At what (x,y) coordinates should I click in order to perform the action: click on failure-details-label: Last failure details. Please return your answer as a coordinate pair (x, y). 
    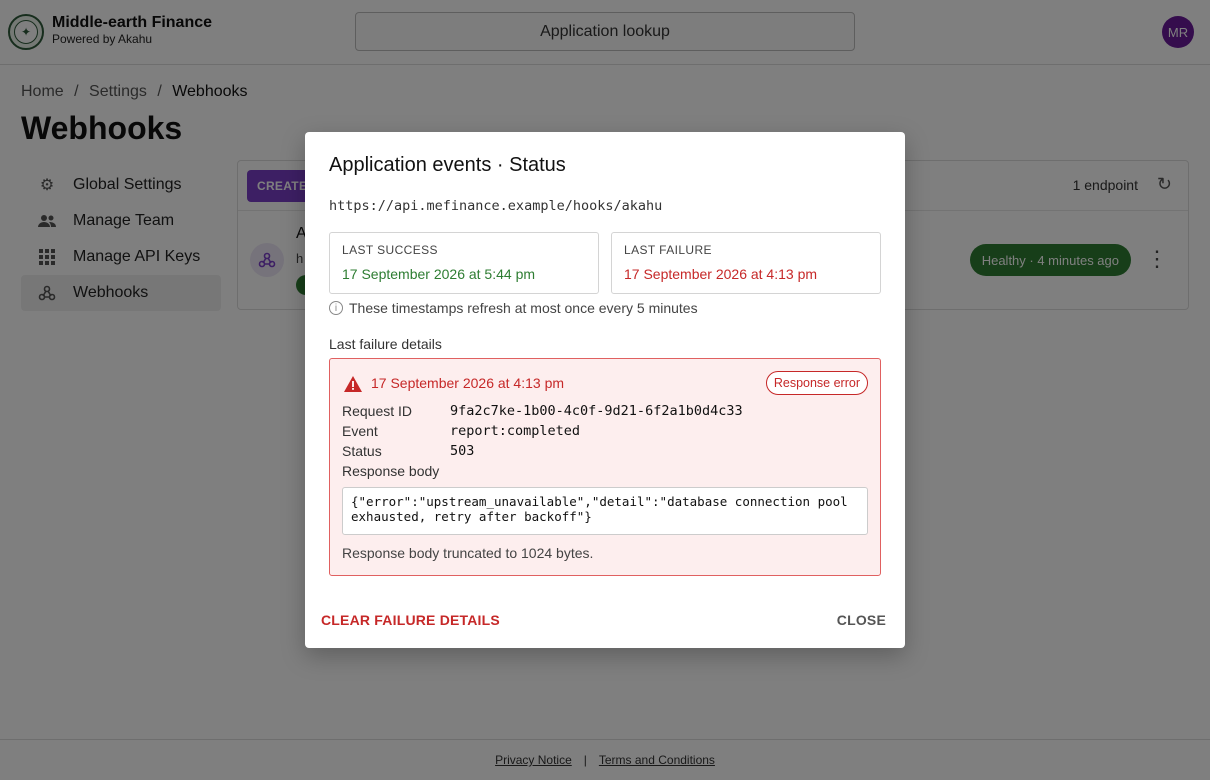
    Looking at the image, I should click on (385, 344).